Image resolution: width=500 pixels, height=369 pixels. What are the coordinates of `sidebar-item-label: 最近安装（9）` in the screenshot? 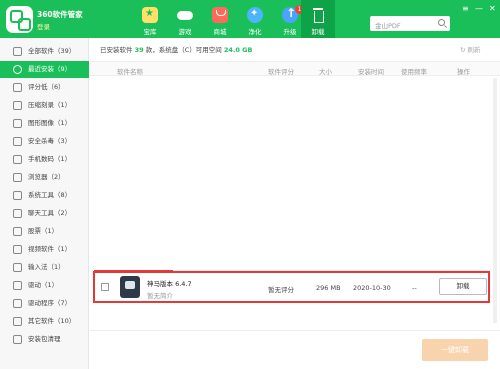 It's located at (50, 69).